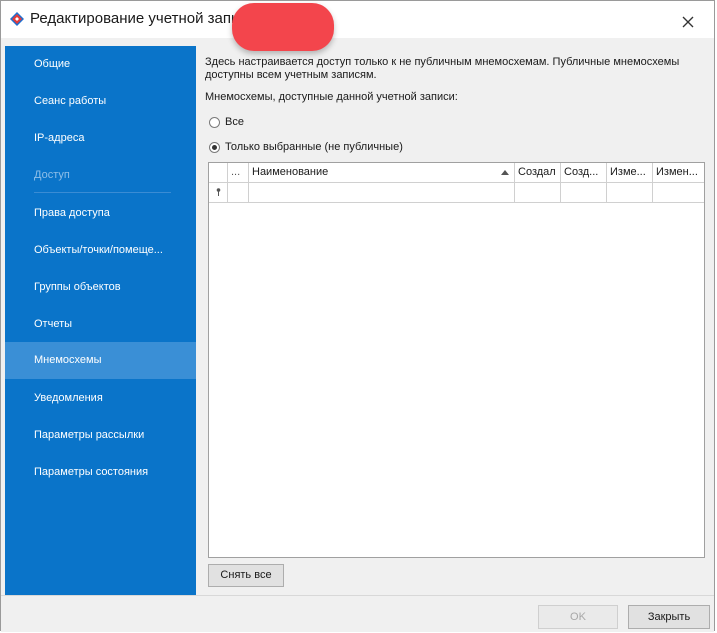  I want to click on filter-cell-modified-by, so click(630, 192).